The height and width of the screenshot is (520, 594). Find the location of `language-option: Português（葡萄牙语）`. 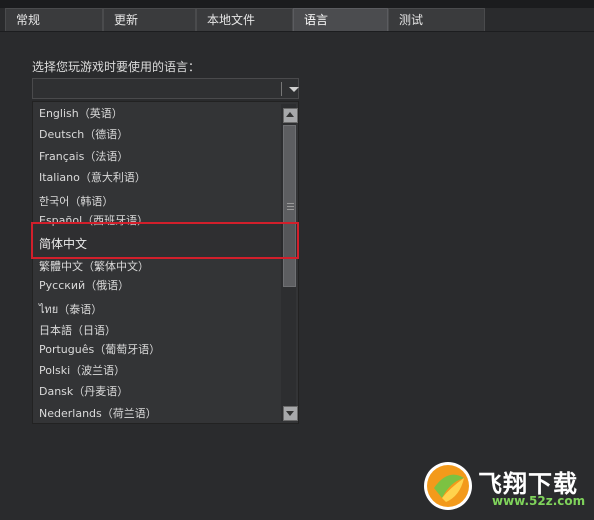

language-option: Português（葡萄牙语） is located at coordinates (99, 349).